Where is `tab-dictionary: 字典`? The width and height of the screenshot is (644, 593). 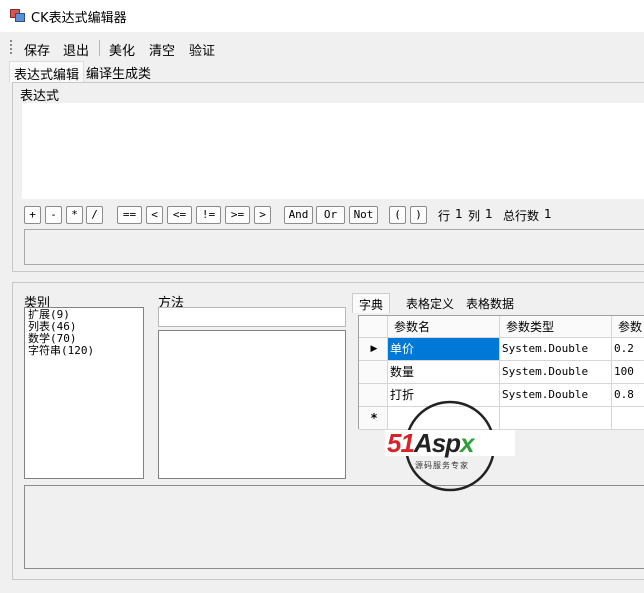
tab-dictionary: 字典 is located at coordinates (371, 303).